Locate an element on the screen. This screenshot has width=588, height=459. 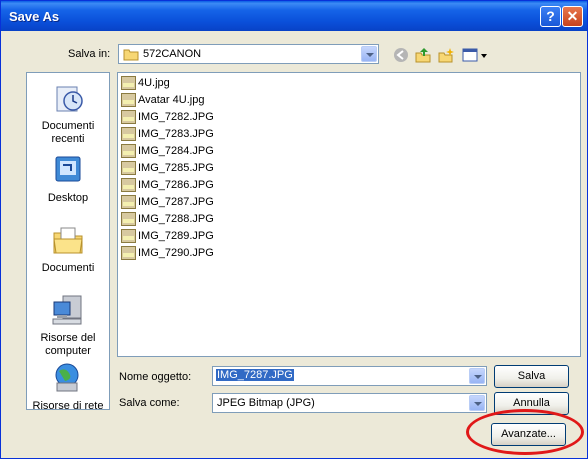
place-label: Documenti recenti is located at coordinates (68, 132).